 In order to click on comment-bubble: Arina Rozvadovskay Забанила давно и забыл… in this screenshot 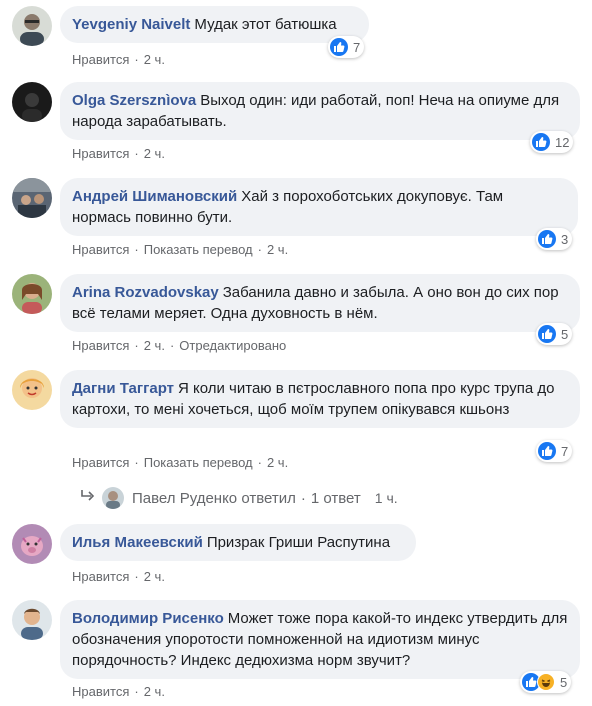, I will do `click(320, 303)`.